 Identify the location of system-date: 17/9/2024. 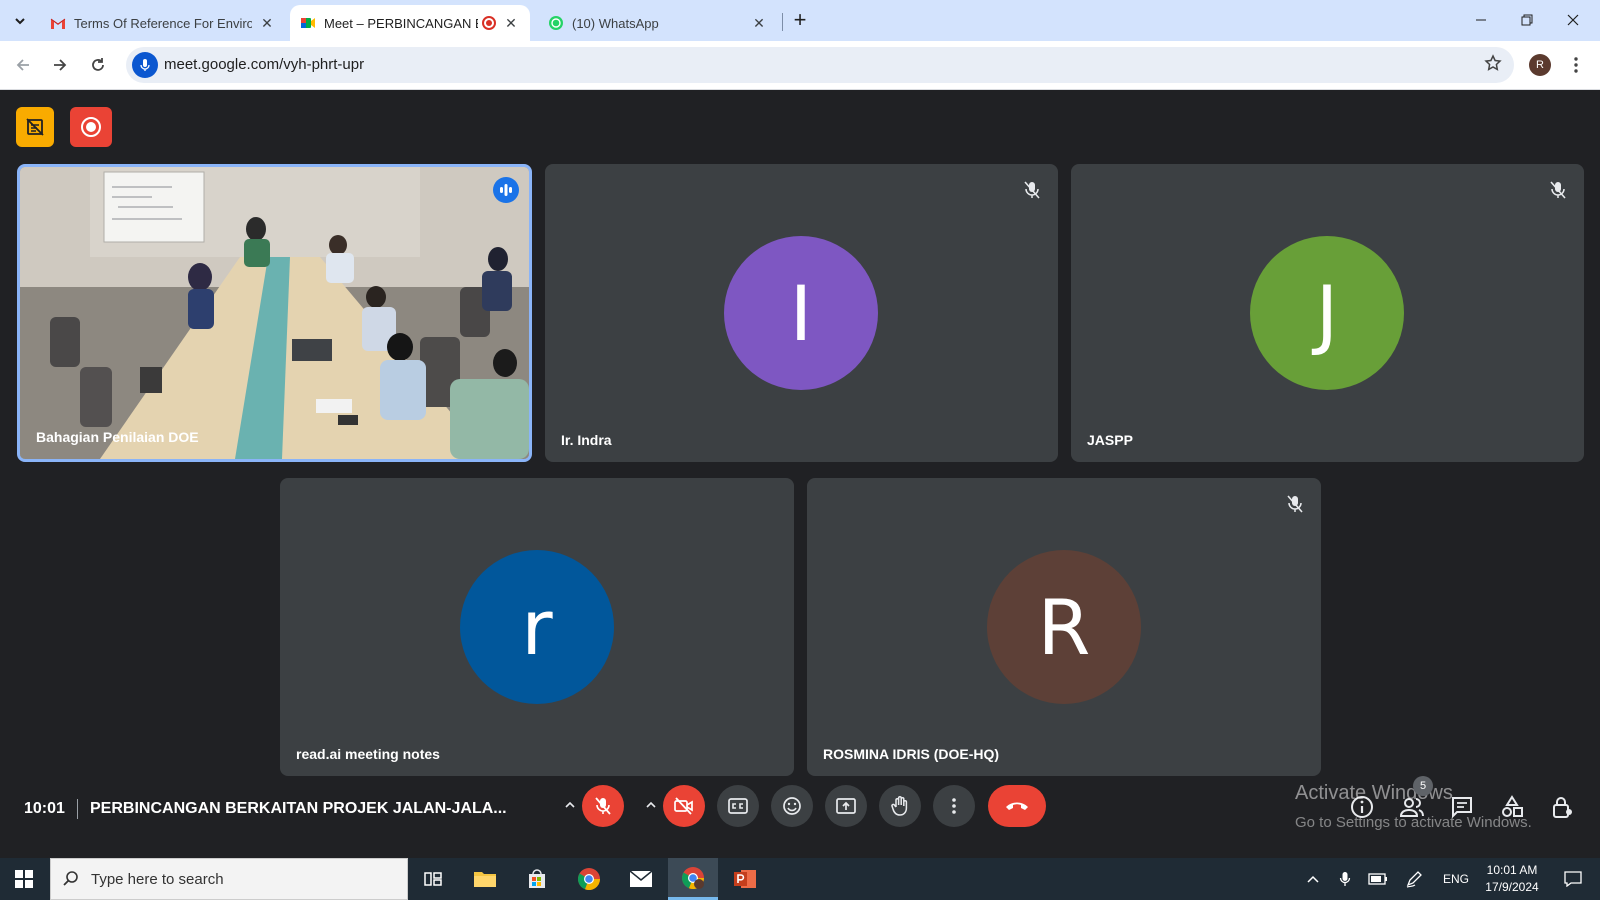
(1512, 887).